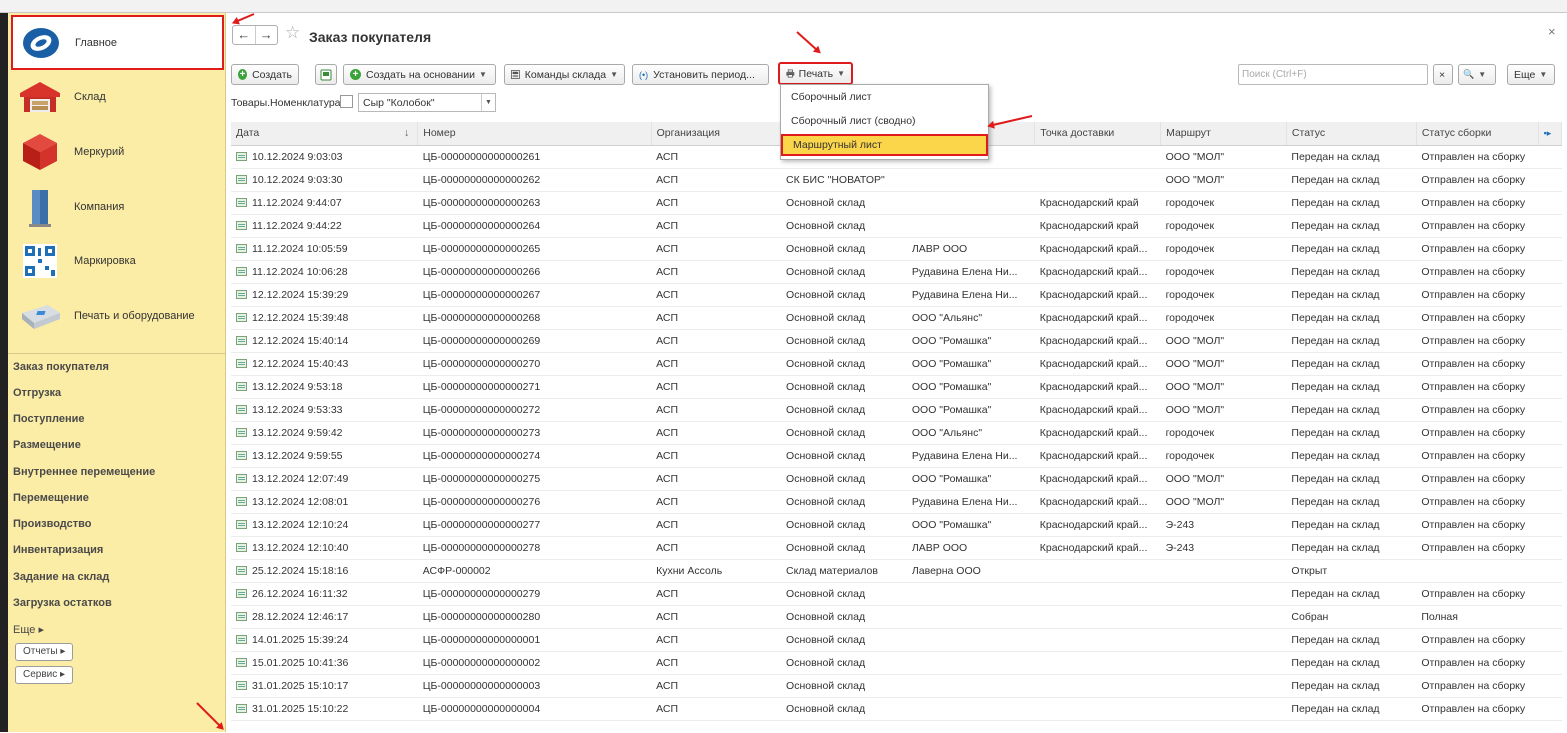 Image resolution: width=1567 pixels, height=733 pixels. Describe the element at coordinates (1477, 134) in the screenshot. I see `column-header-assembly-status: Статус сборки` at that location.